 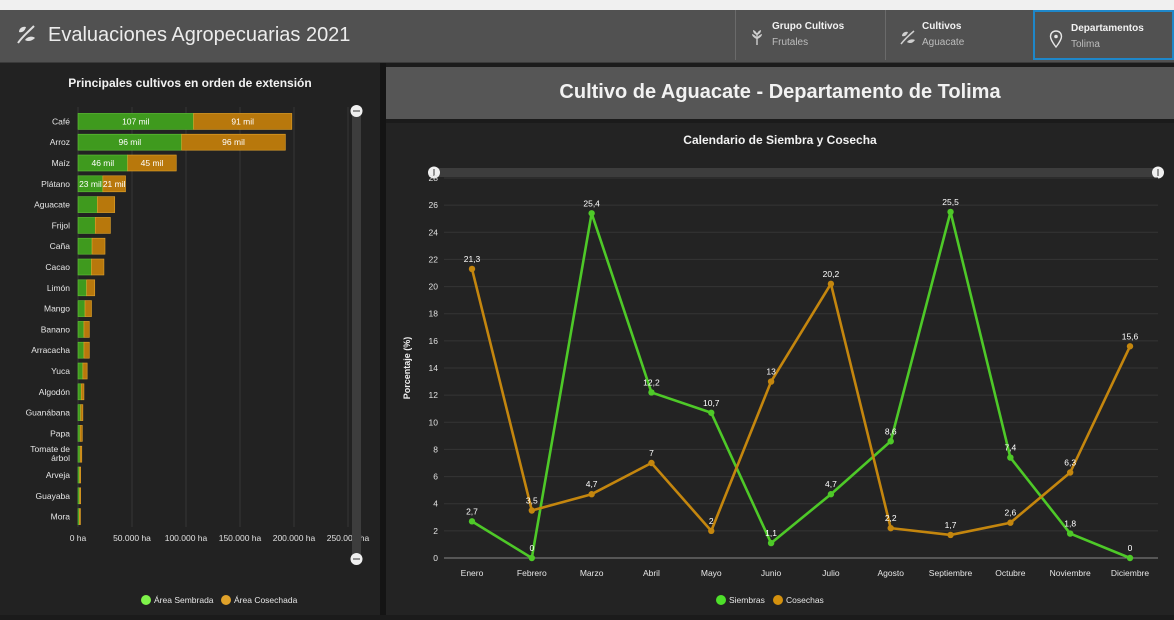 What do you see at coordinates (950, 202) in the screenshot?
I see `data-label: 25,5` at bounding box center [950, 202].